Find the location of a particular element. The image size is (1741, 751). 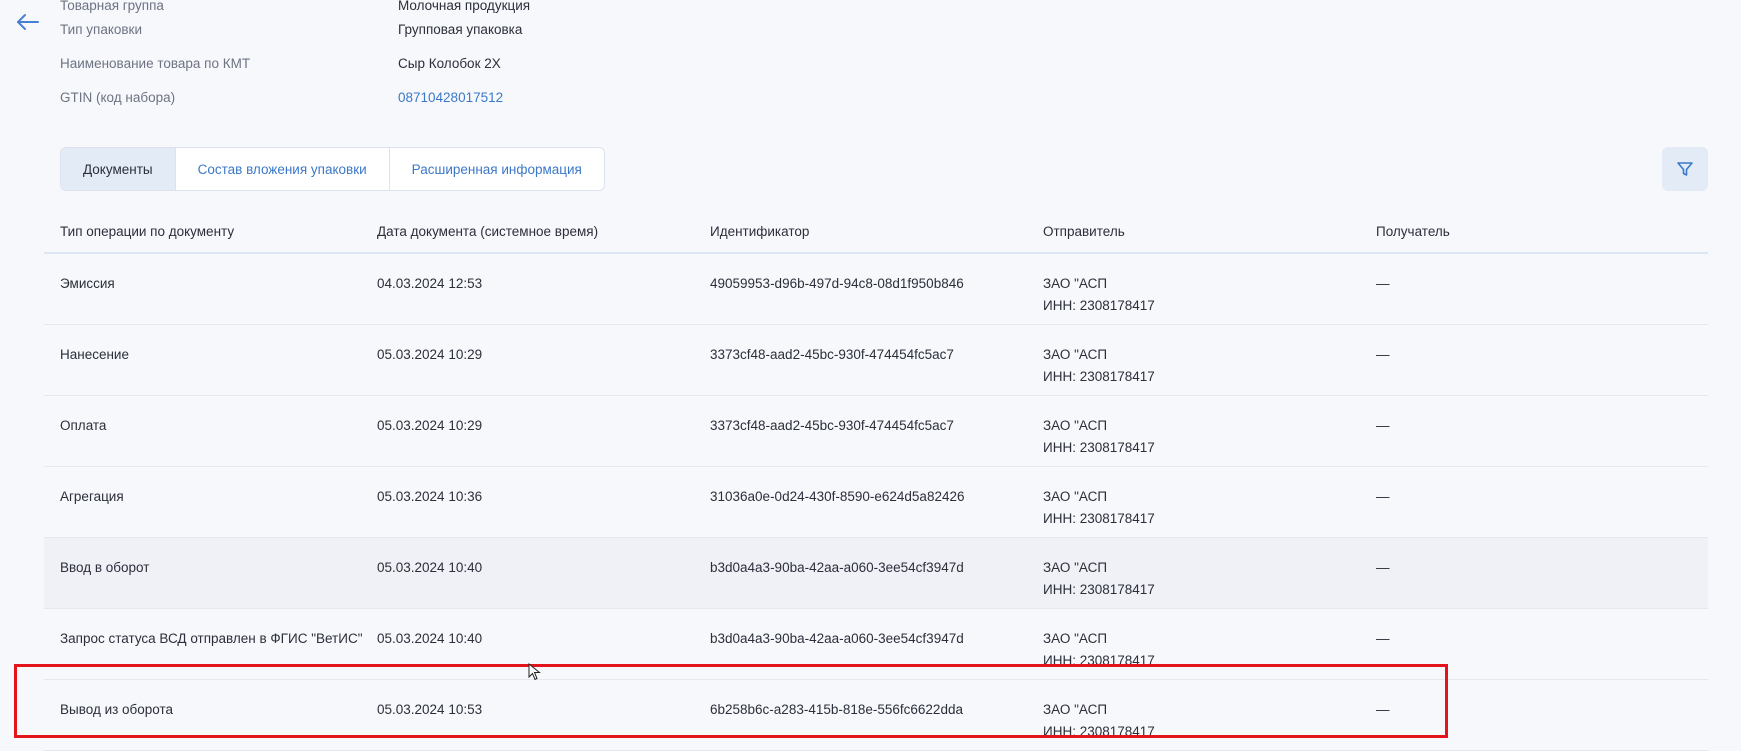

gtin-link: 08710428017512 is located at coordinates (450, 97).